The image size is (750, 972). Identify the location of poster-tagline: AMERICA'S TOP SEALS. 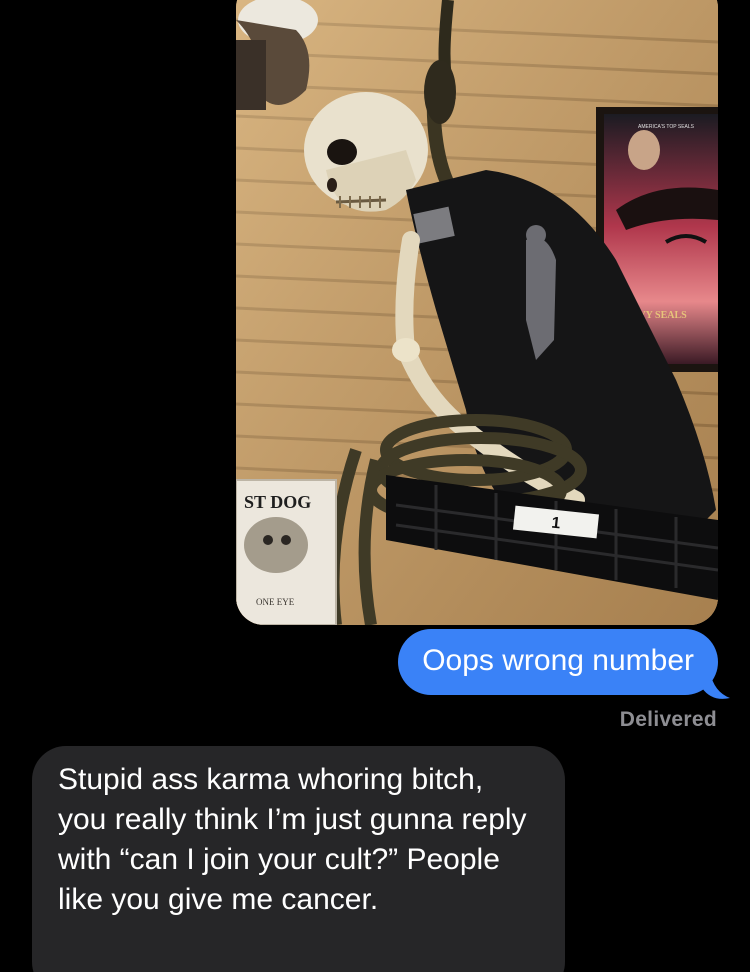
(666, 127).